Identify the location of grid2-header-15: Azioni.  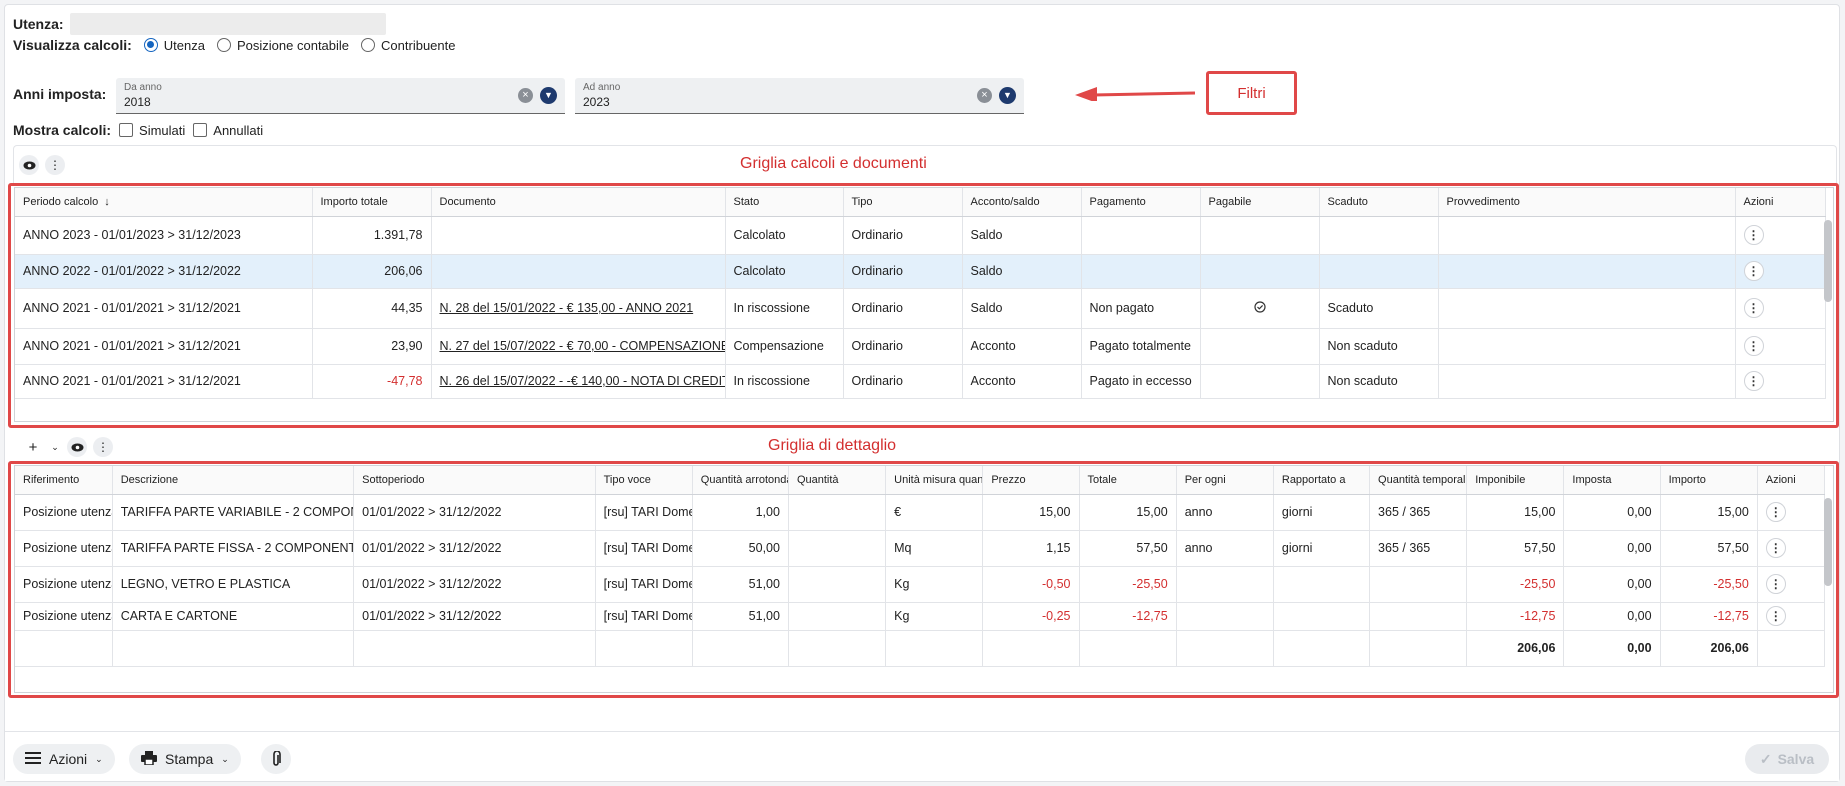
(1791, 480).